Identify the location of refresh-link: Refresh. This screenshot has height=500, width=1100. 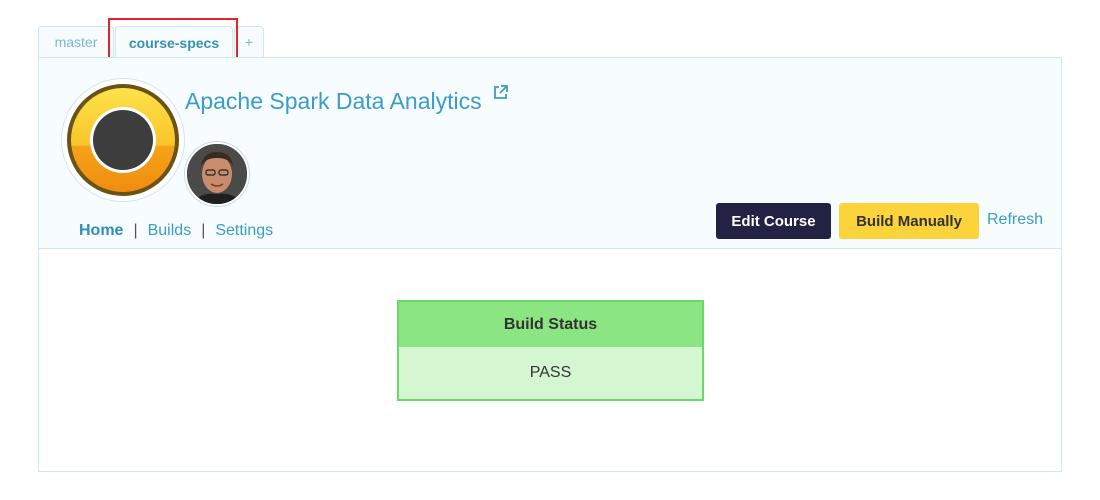
(1015, 220).